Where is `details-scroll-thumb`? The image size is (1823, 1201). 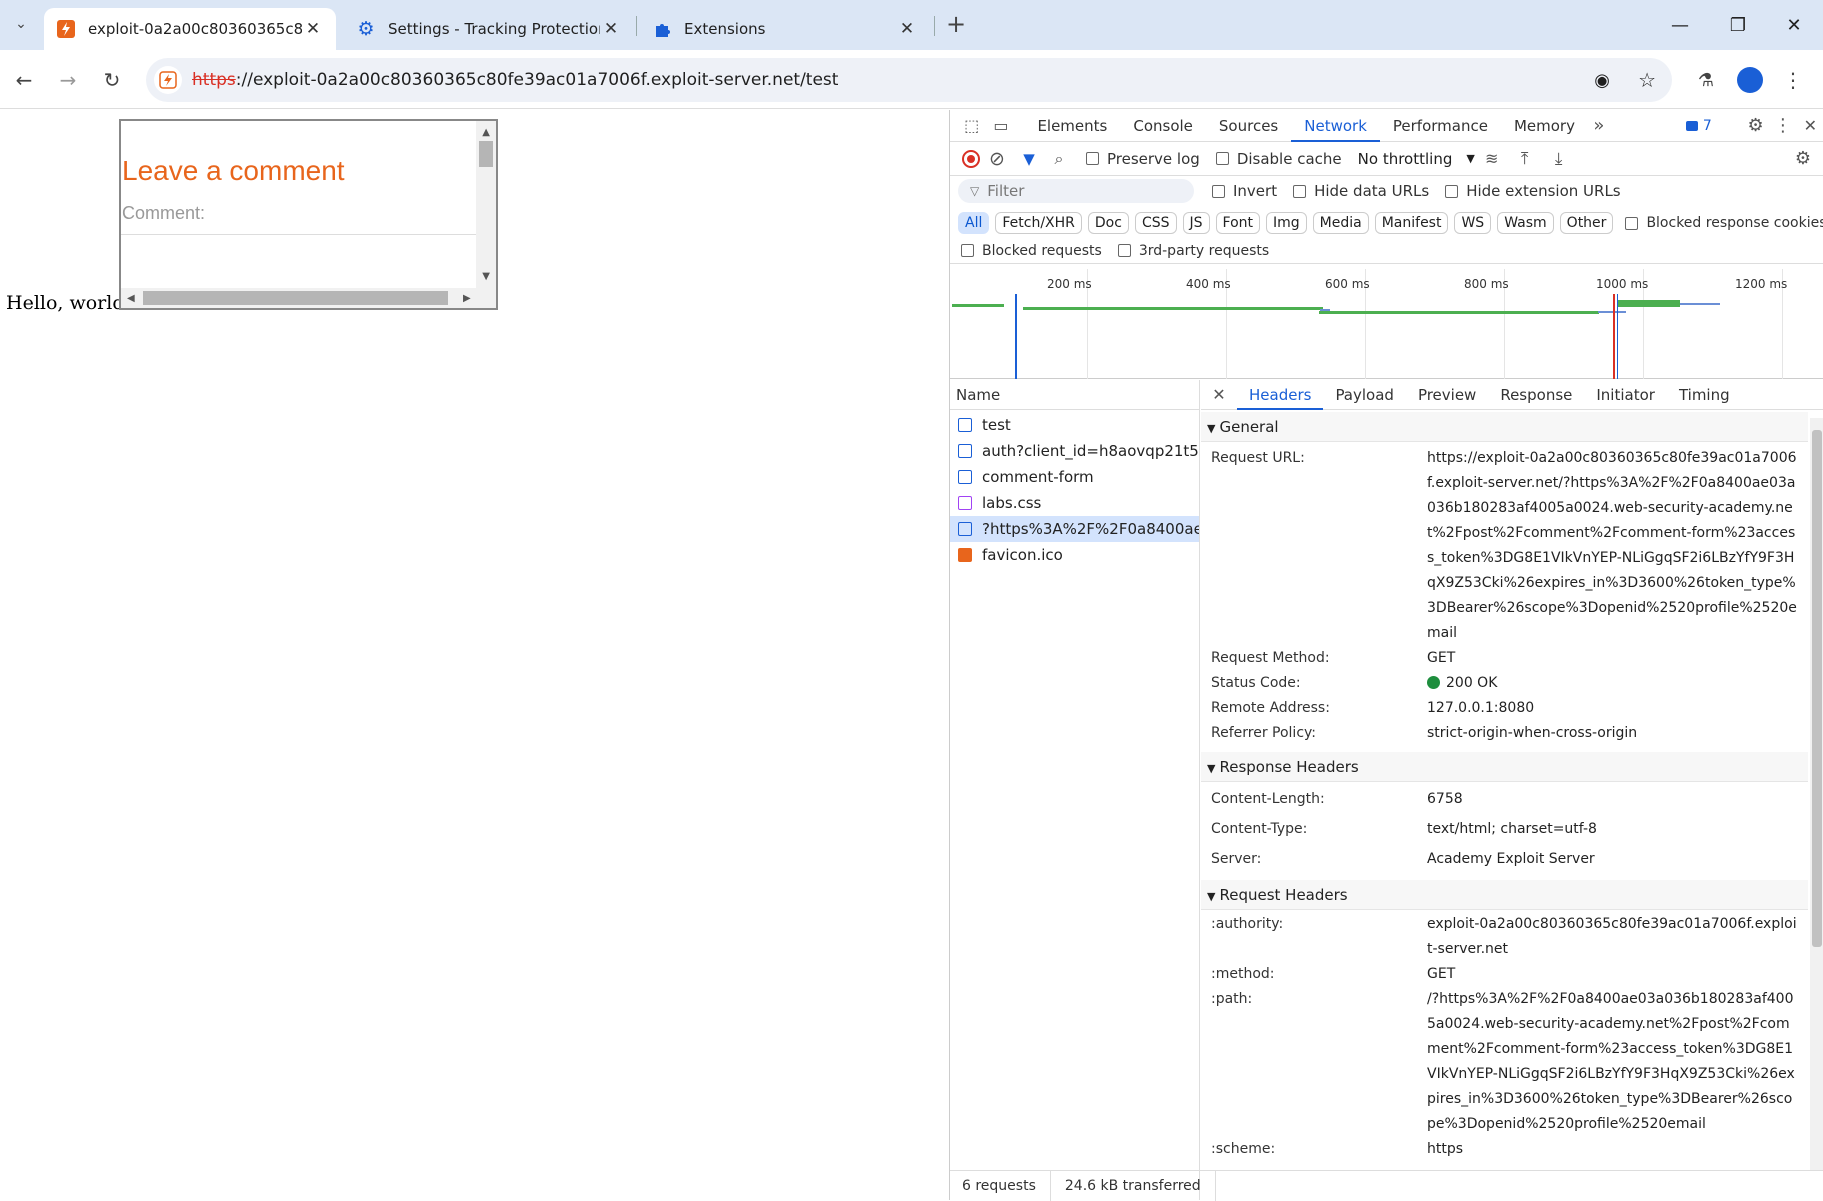
details-scroll-thumb is located at coordinates (1817, 688).